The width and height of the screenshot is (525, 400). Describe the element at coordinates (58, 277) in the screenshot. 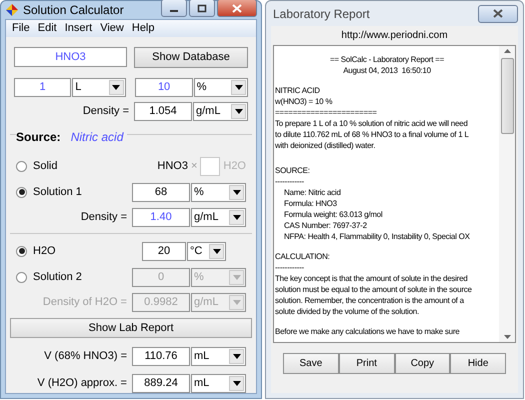

I see `radio-label: Solution 2` at that location.